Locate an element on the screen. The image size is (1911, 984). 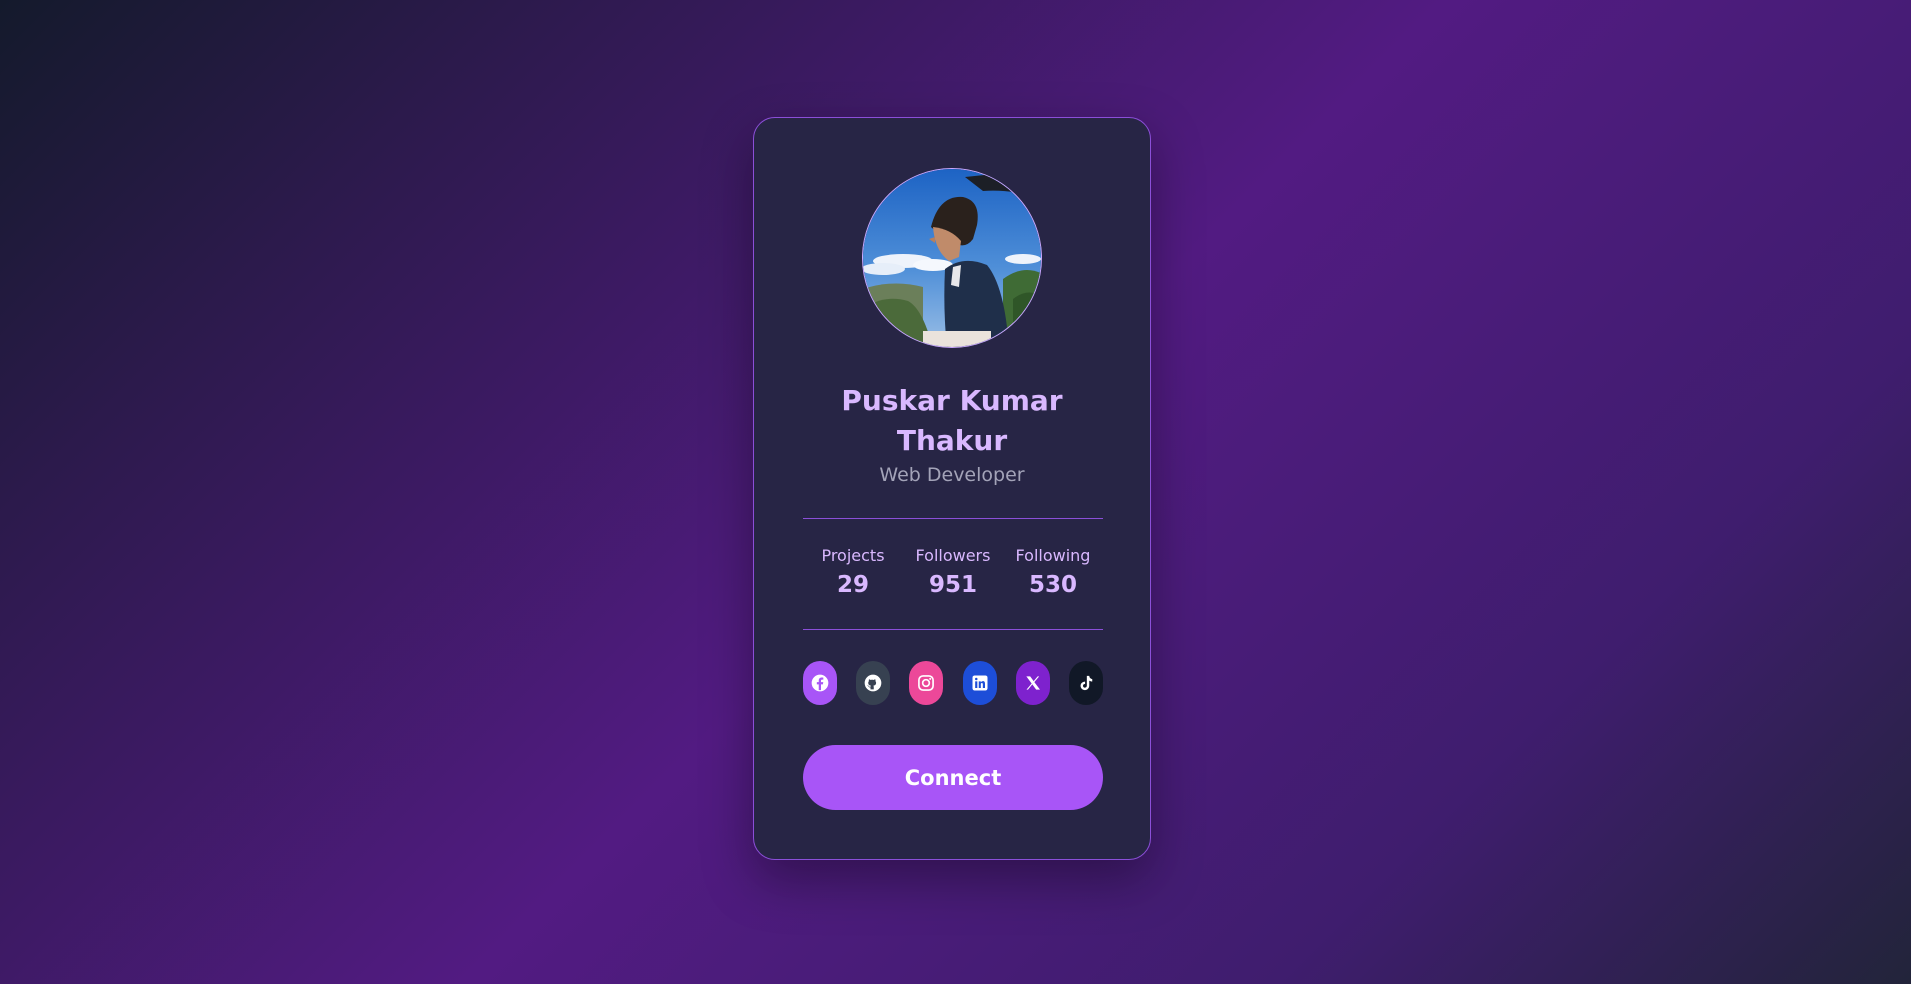
stat-followers: Followers 951 is located at coordinates (953, 573).